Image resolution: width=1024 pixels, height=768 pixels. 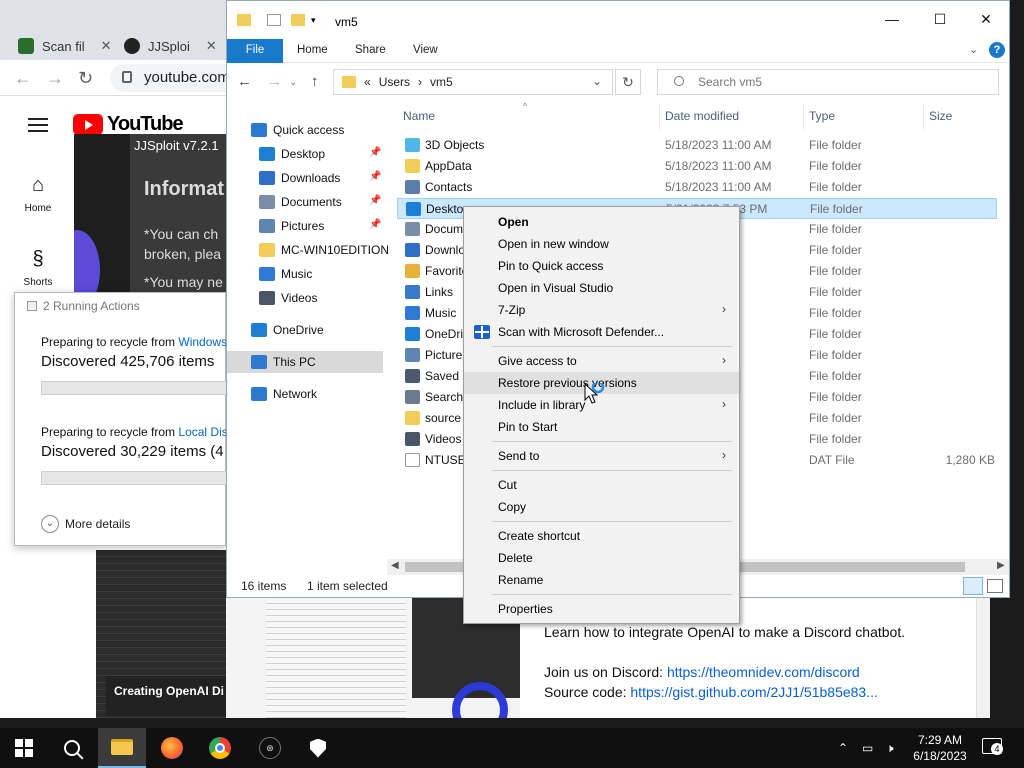 I want to click on nav-item: This PC, so click(x=305, y=362).